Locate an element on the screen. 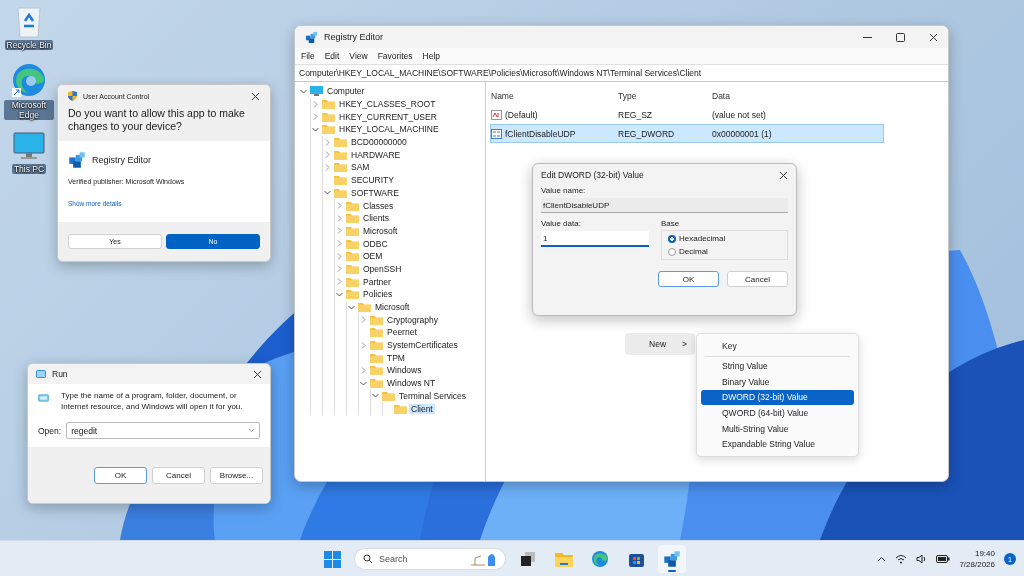  tree-item: Windows NT is located at coordinates (411, 383).